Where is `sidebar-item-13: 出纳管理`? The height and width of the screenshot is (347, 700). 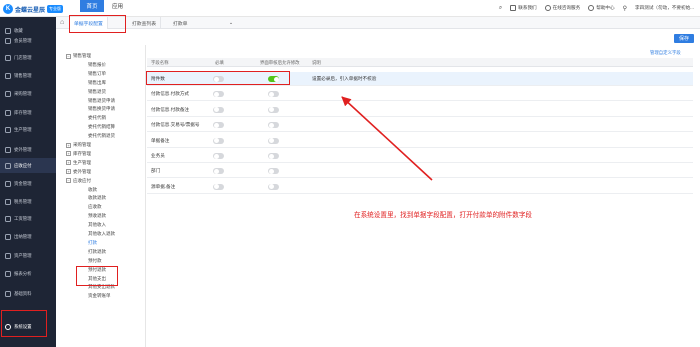
sidebar-item-13: 出纳管理 is located at coordinates (28, 236).